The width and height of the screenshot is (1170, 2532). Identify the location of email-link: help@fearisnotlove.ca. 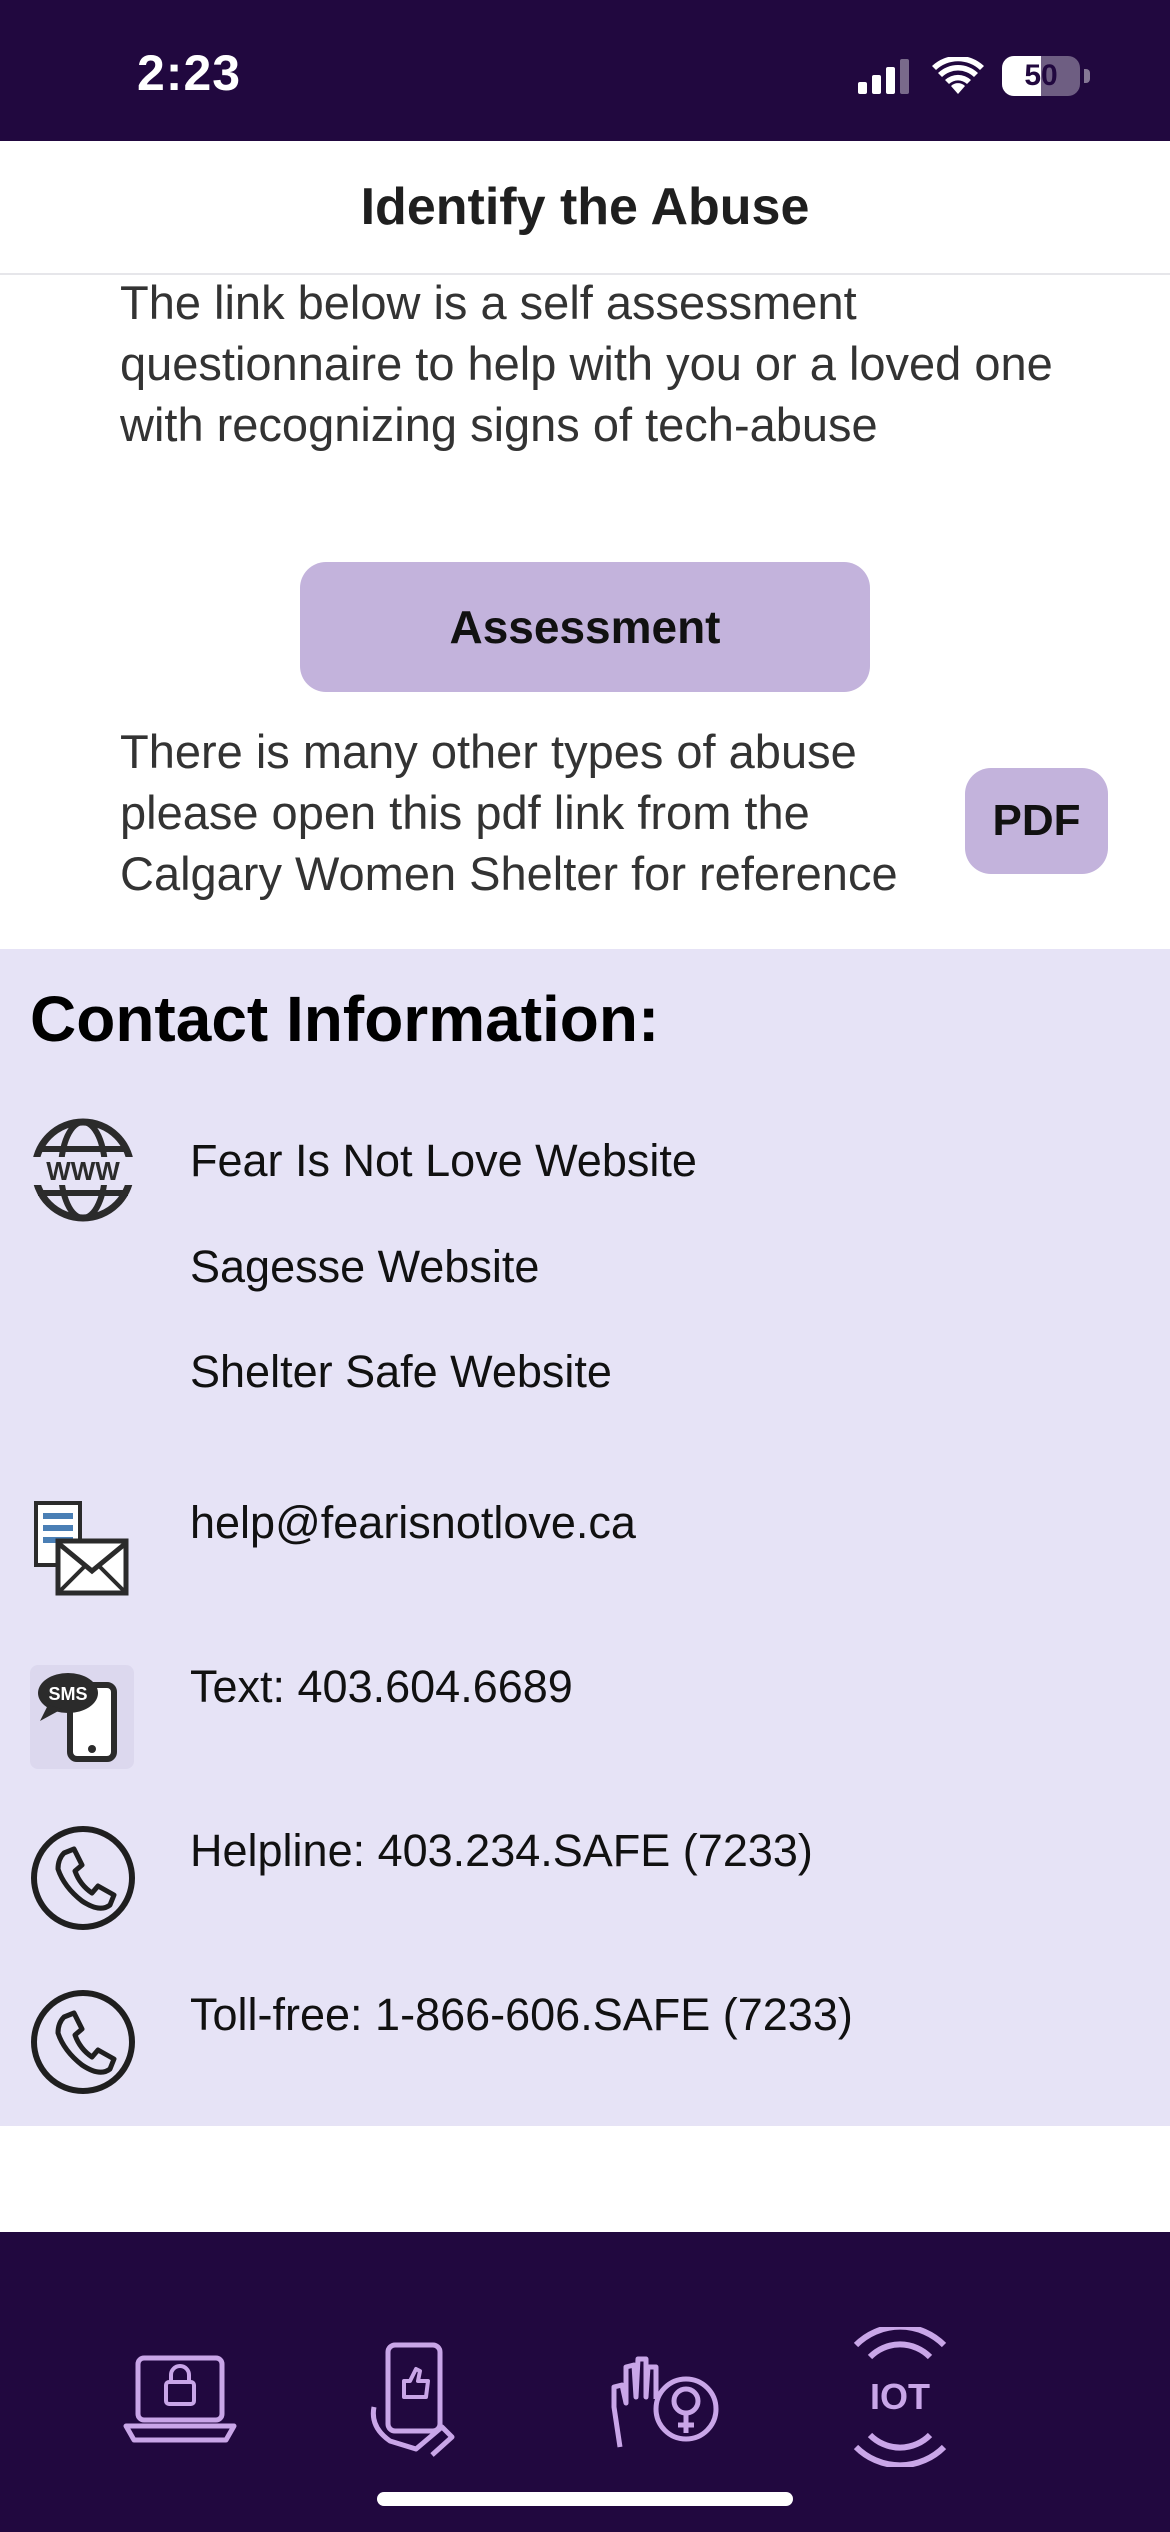
(413, 1523).